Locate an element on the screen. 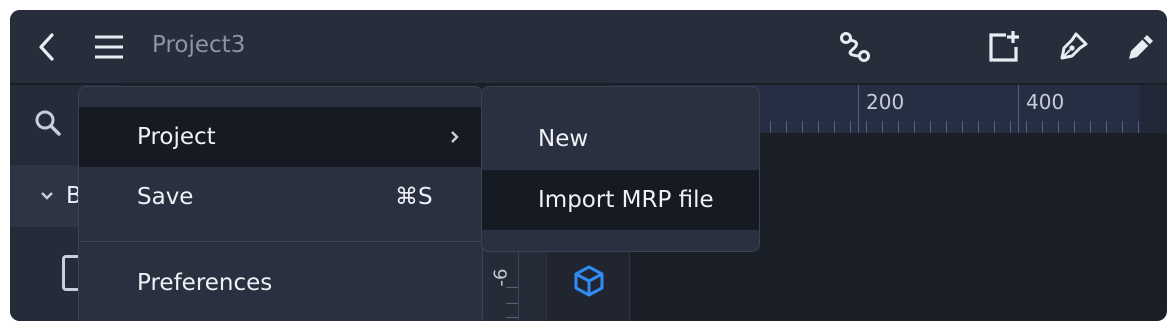 Image resolution: width=1176 pixels, height=330 pixels. path-node-icon is located at coordinates (855, 47).